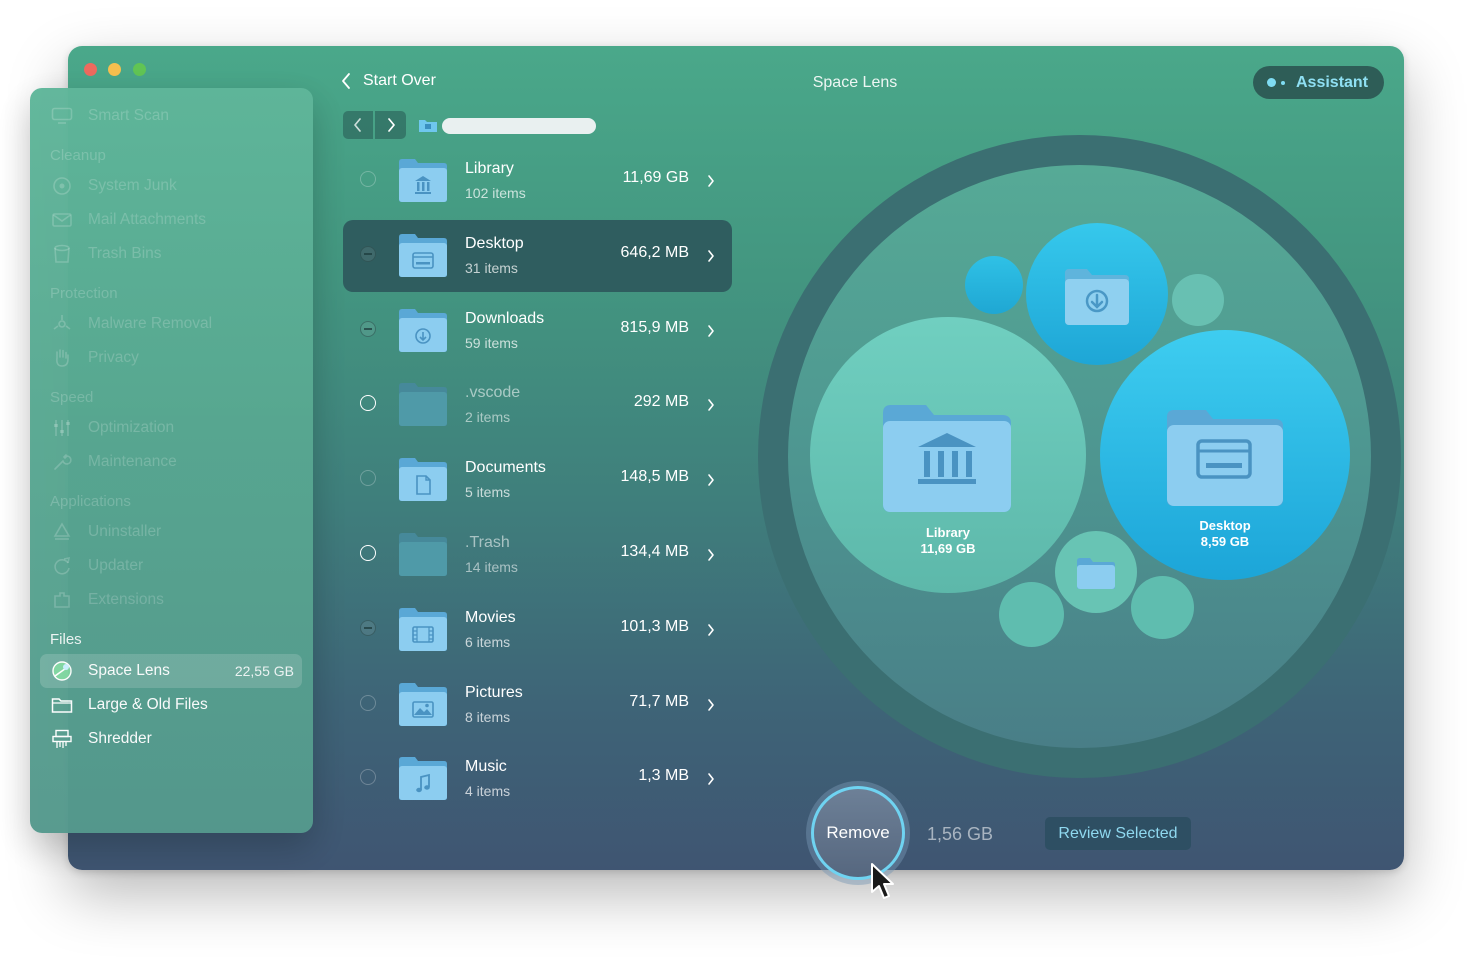 This screenshot has width=1472, height=960. I want to click on sidebar-item-label: System Junk, so click(132, 185).